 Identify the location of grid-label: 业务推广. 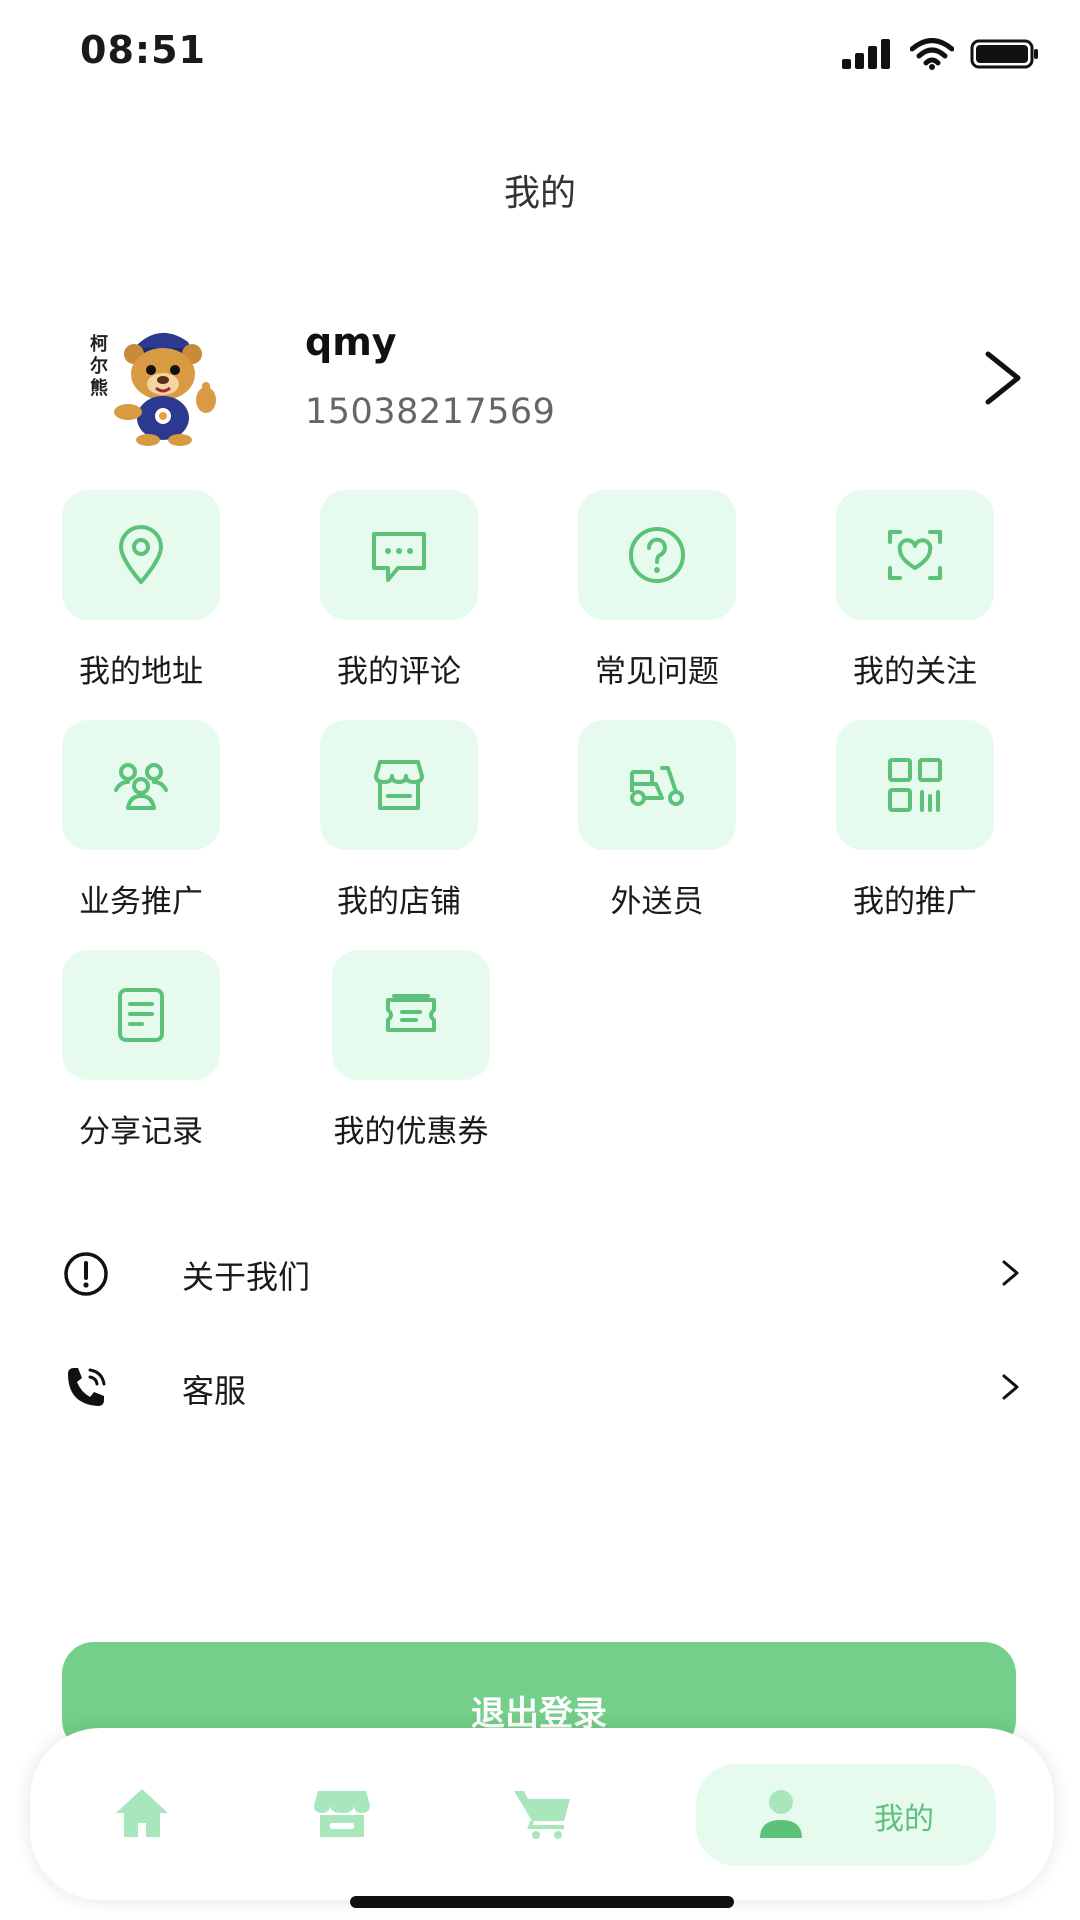
(141, 902).